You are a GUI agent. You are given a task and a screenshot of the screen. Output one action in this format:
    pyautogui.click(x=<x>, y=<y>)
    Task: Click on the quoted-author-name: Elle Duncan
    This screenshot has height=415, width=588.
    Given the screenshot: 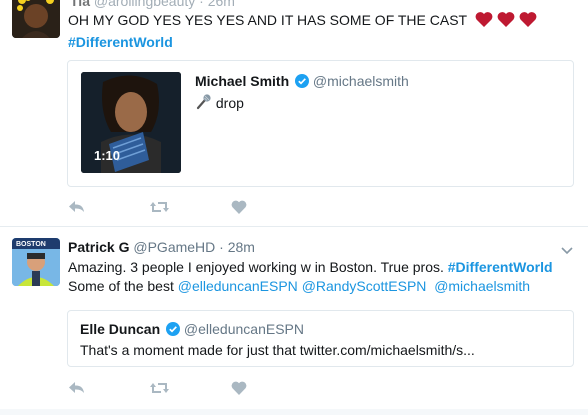 What is the action you would take?
    pyautogui.click(x=120, y=329)
    